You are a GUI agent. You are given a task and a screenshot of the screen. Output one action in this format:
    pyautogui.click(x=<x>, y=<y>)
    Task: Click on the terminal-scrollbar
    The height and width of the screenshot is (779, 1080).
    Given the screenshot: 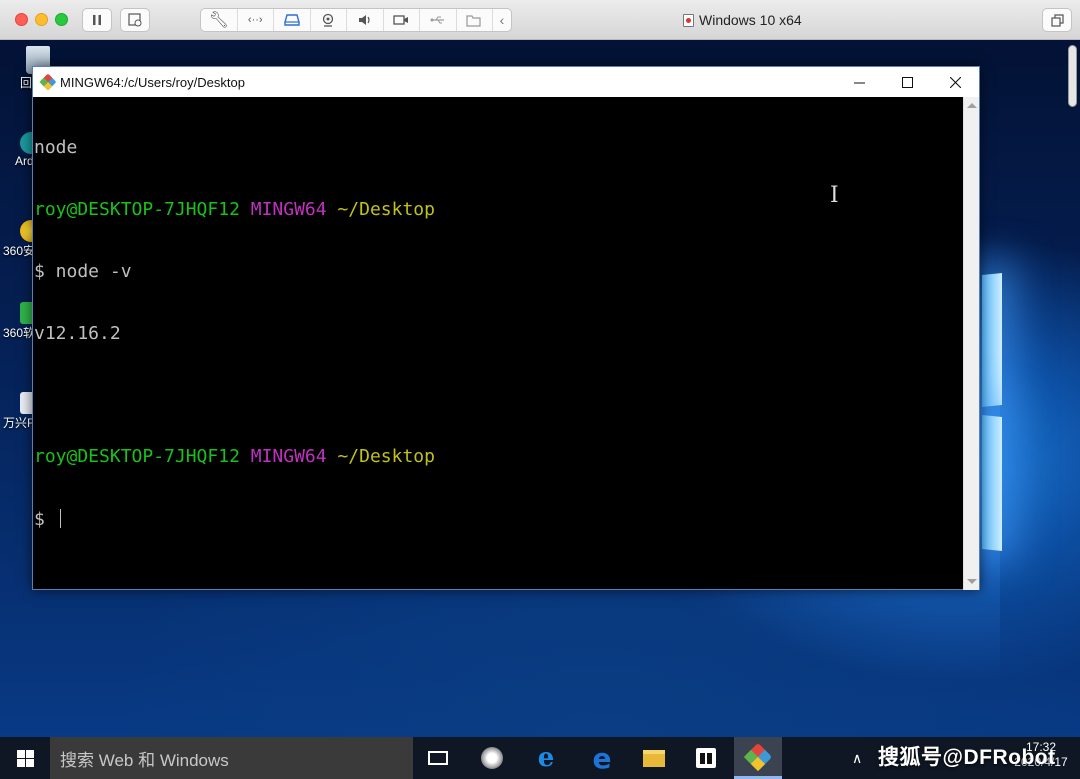 What is the action you would take?
    pyautogui.click(x=971, y=343)
    